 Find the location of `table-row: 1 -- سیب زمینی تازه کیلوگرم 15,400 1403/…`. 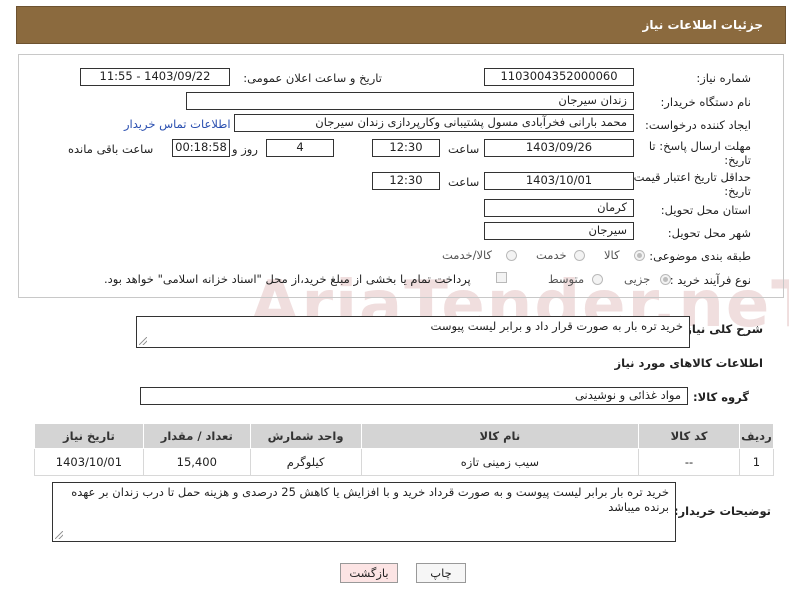

table-row: 1 -- سیب زمینی تازه کیلوگرم 15,400 1403/… is located at coordinates (404, 462).